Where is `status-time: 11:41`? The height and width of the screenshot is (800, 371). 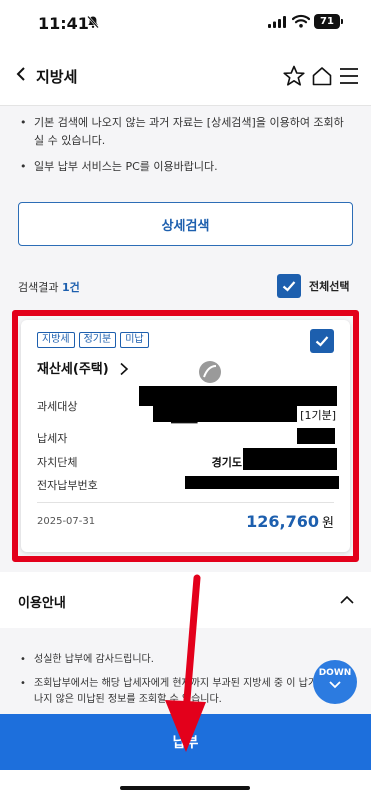
status-time: 11:41 is located at coordinates (63, 23).